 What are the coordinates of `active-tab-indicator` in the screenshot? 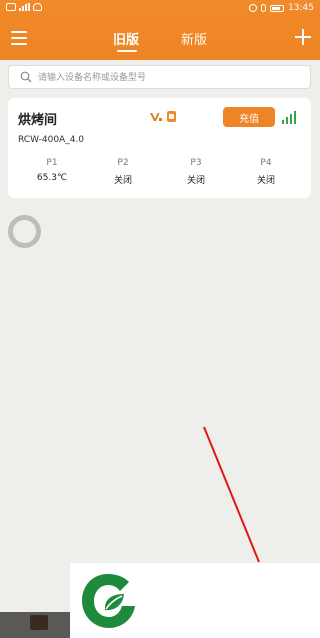 It's located at (127, 51).